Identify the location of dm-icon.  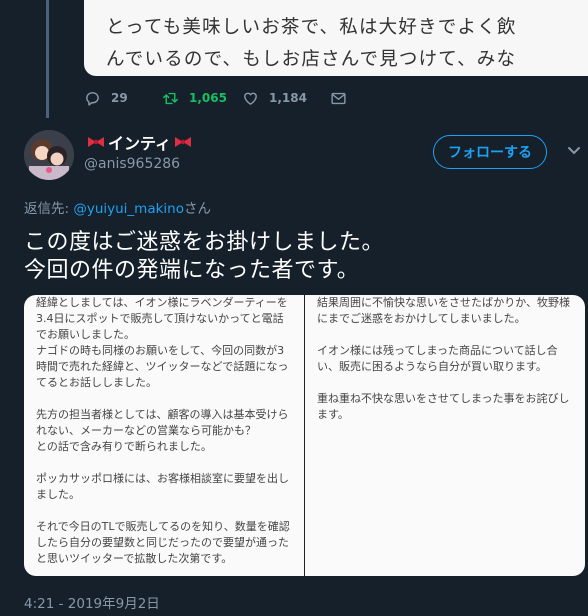
(338, 98).